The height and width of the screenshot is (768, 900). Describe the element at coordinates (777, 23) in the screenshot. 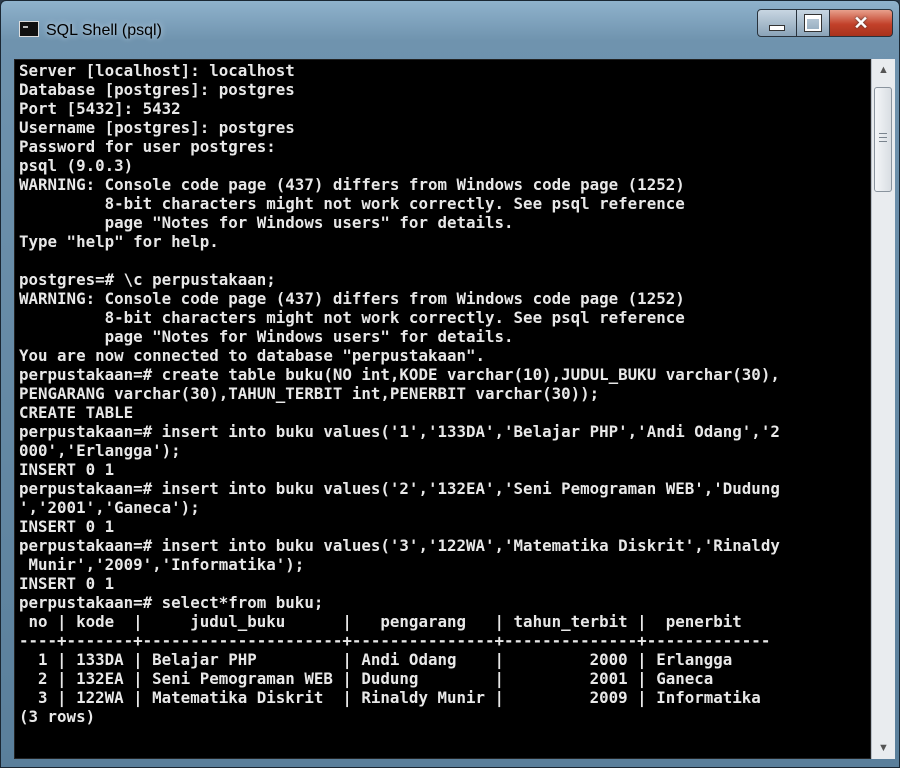

I see `minimize-button` at that location.